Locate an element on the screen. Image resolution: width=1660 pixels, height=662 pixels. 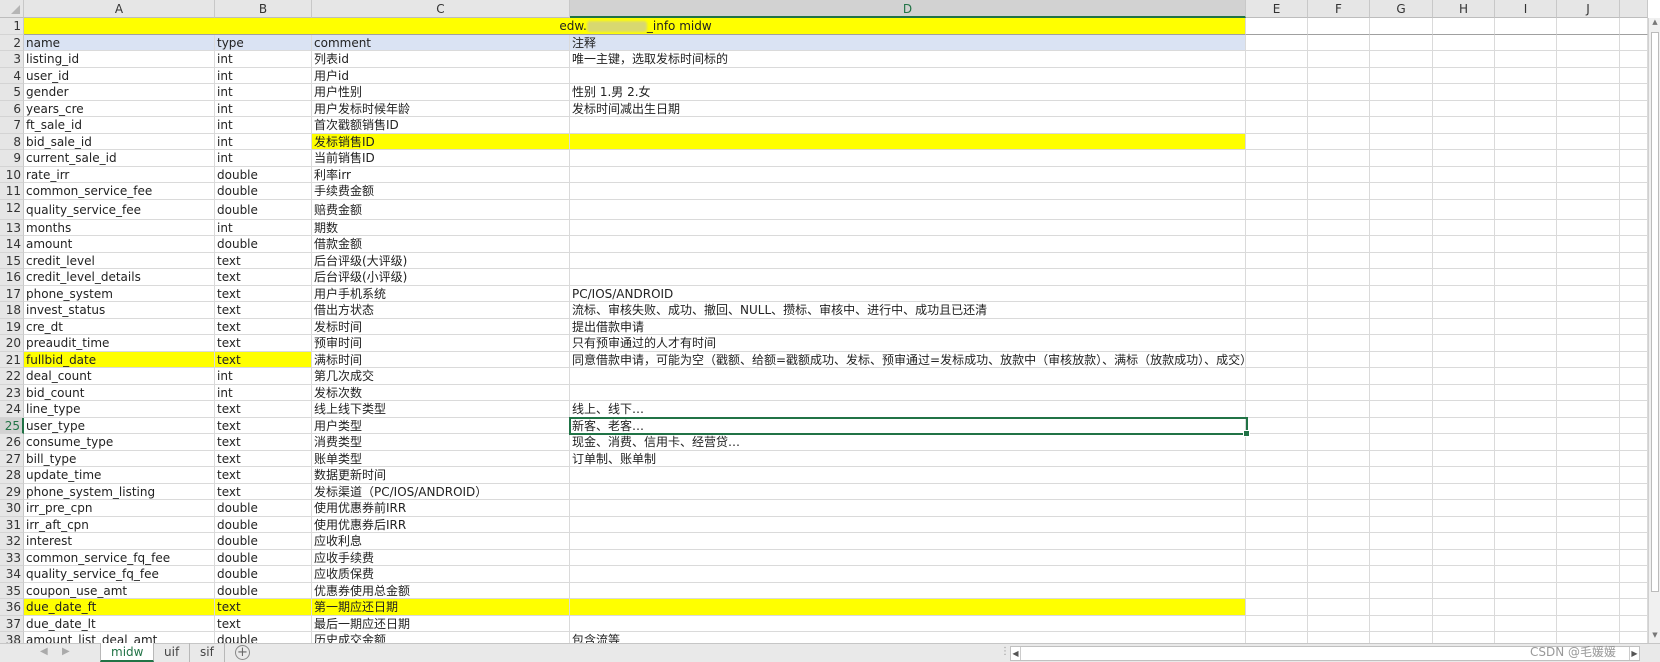
row-header: 23 is located at coordinates (12, 392).